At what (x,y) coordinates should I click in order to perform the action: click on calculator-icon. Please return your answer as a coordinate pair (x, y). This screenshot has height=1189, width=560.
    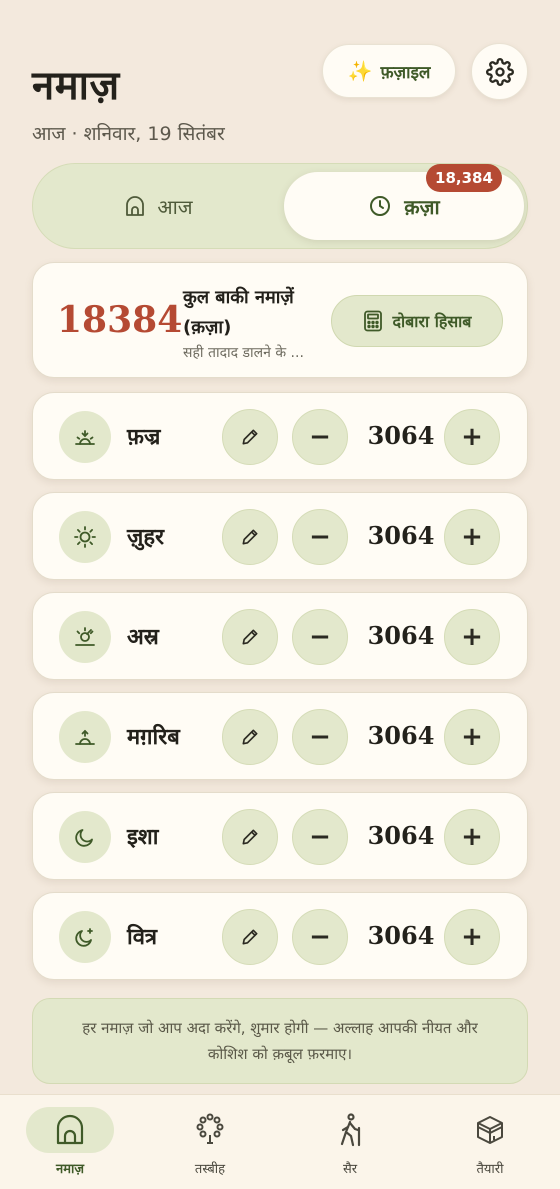
    Looking at the image, I should click on (372, 321).